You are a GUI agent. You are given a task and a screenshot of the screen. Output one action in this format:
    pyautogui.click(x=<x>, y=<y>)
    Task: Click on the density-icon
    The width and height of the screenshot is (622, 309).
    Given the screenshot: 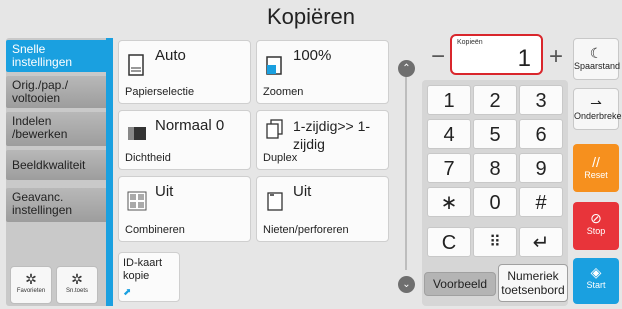 What is the action you would take?
    pyautogui.click(x=137, y=133)
    